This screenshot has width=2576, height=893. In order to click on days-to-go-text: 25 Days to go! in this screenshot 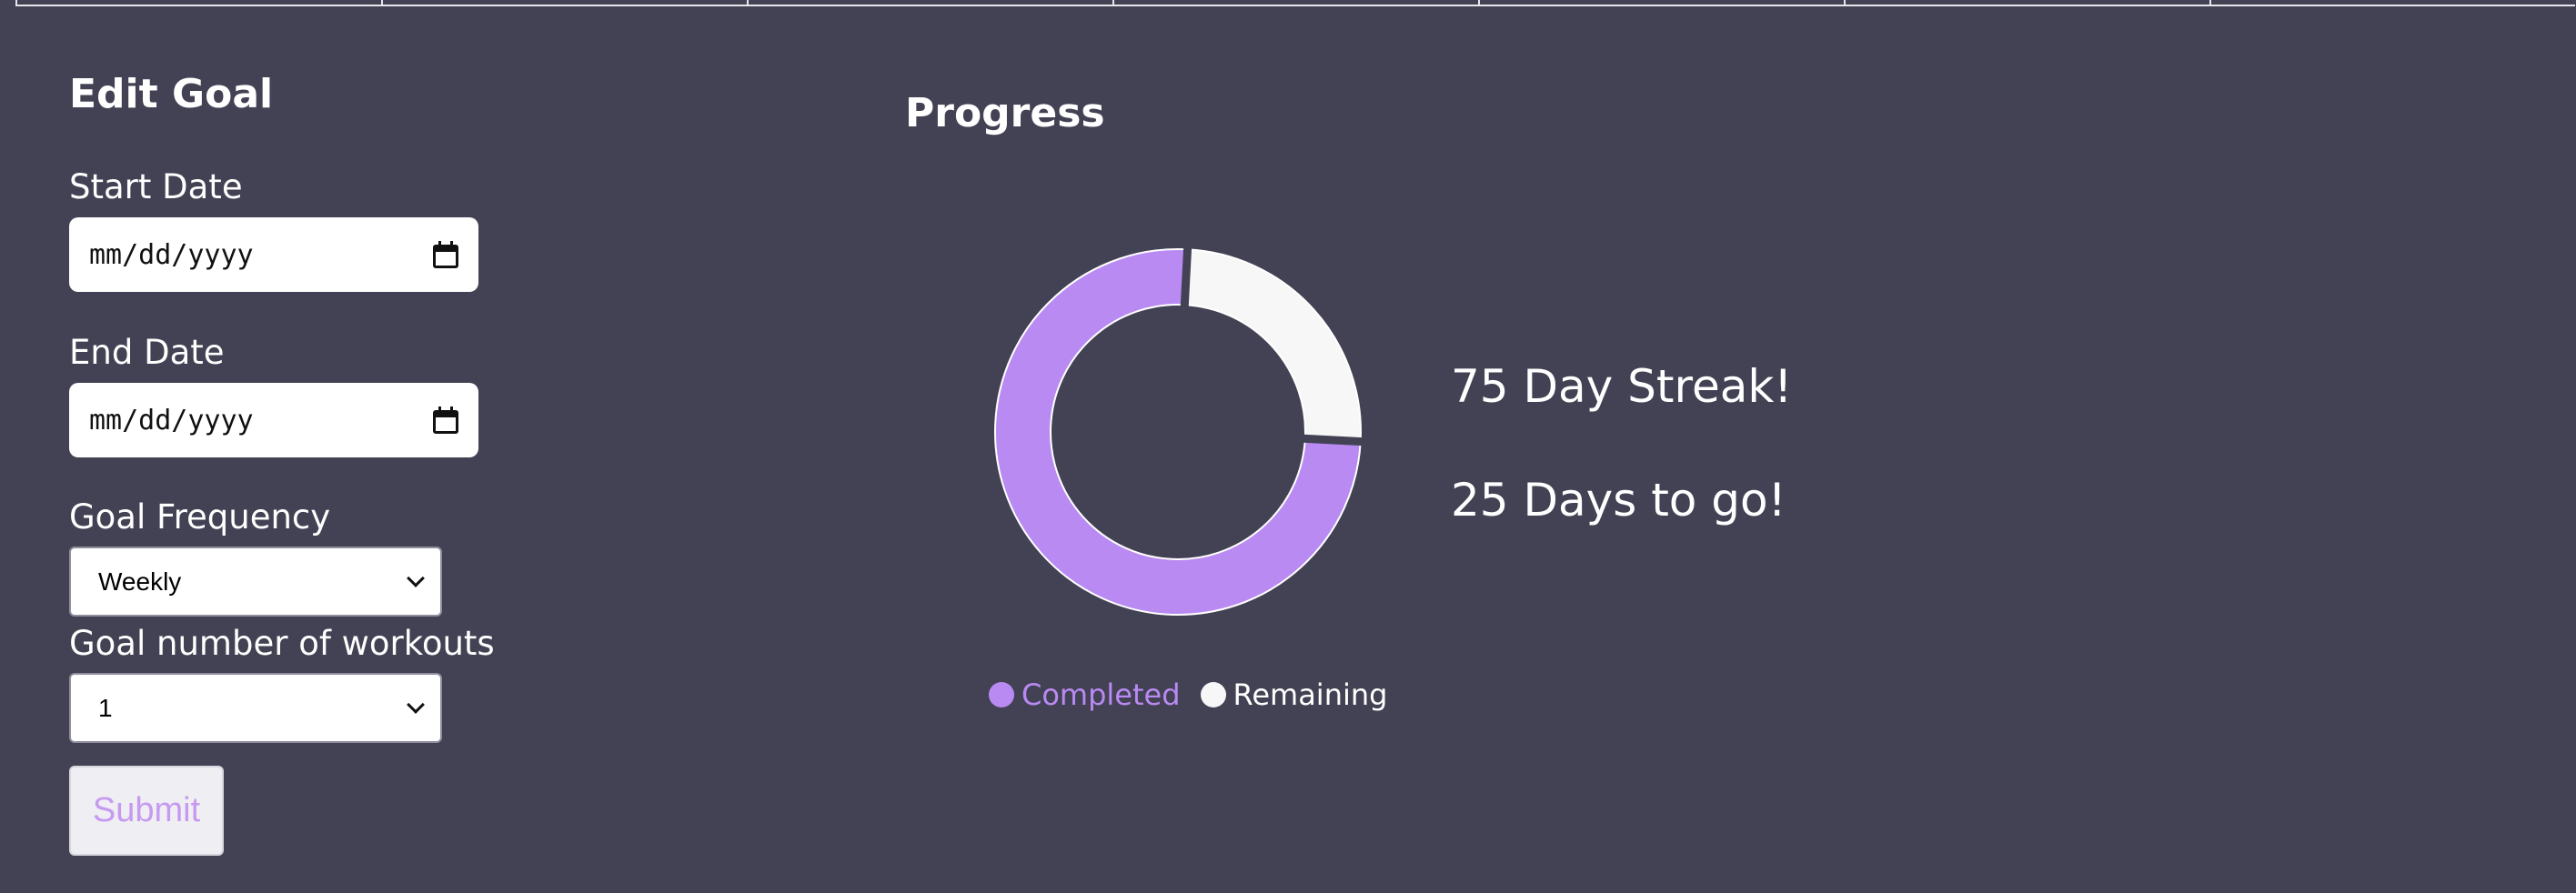, I will do `click(1618, 500)`.